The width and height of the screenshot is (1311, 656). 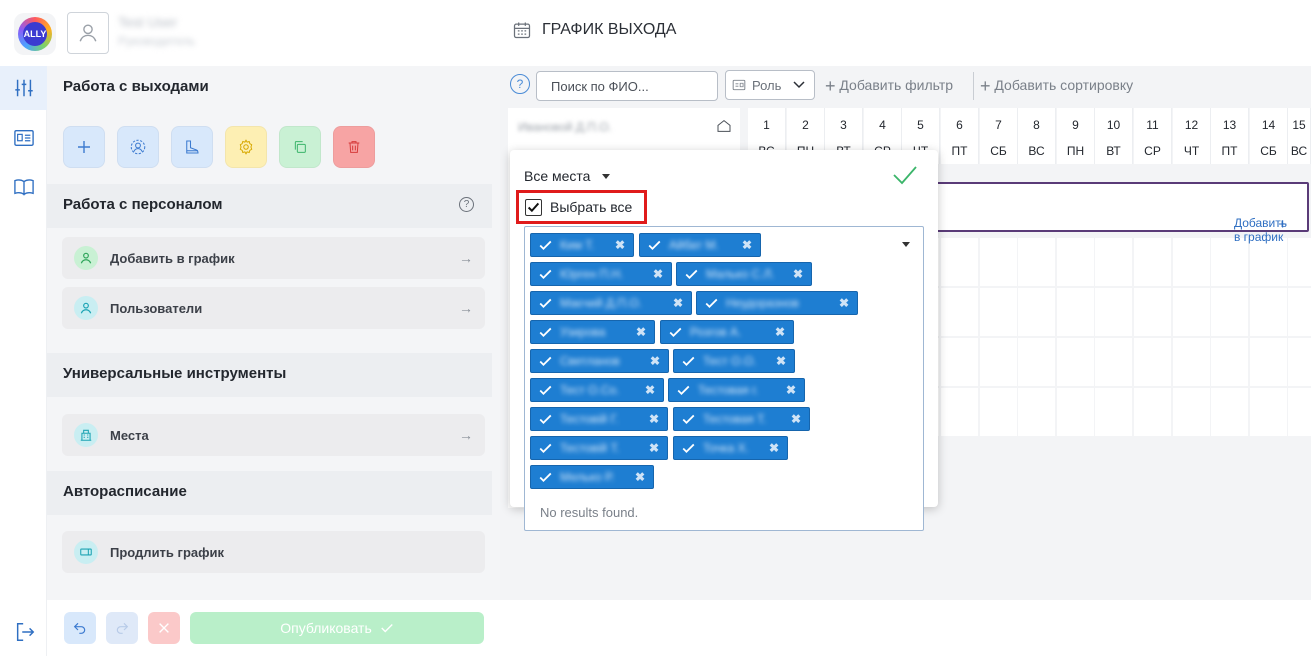 I want to click on add-filter-button: + Добавить фильтр, so click(x=889, y=86).